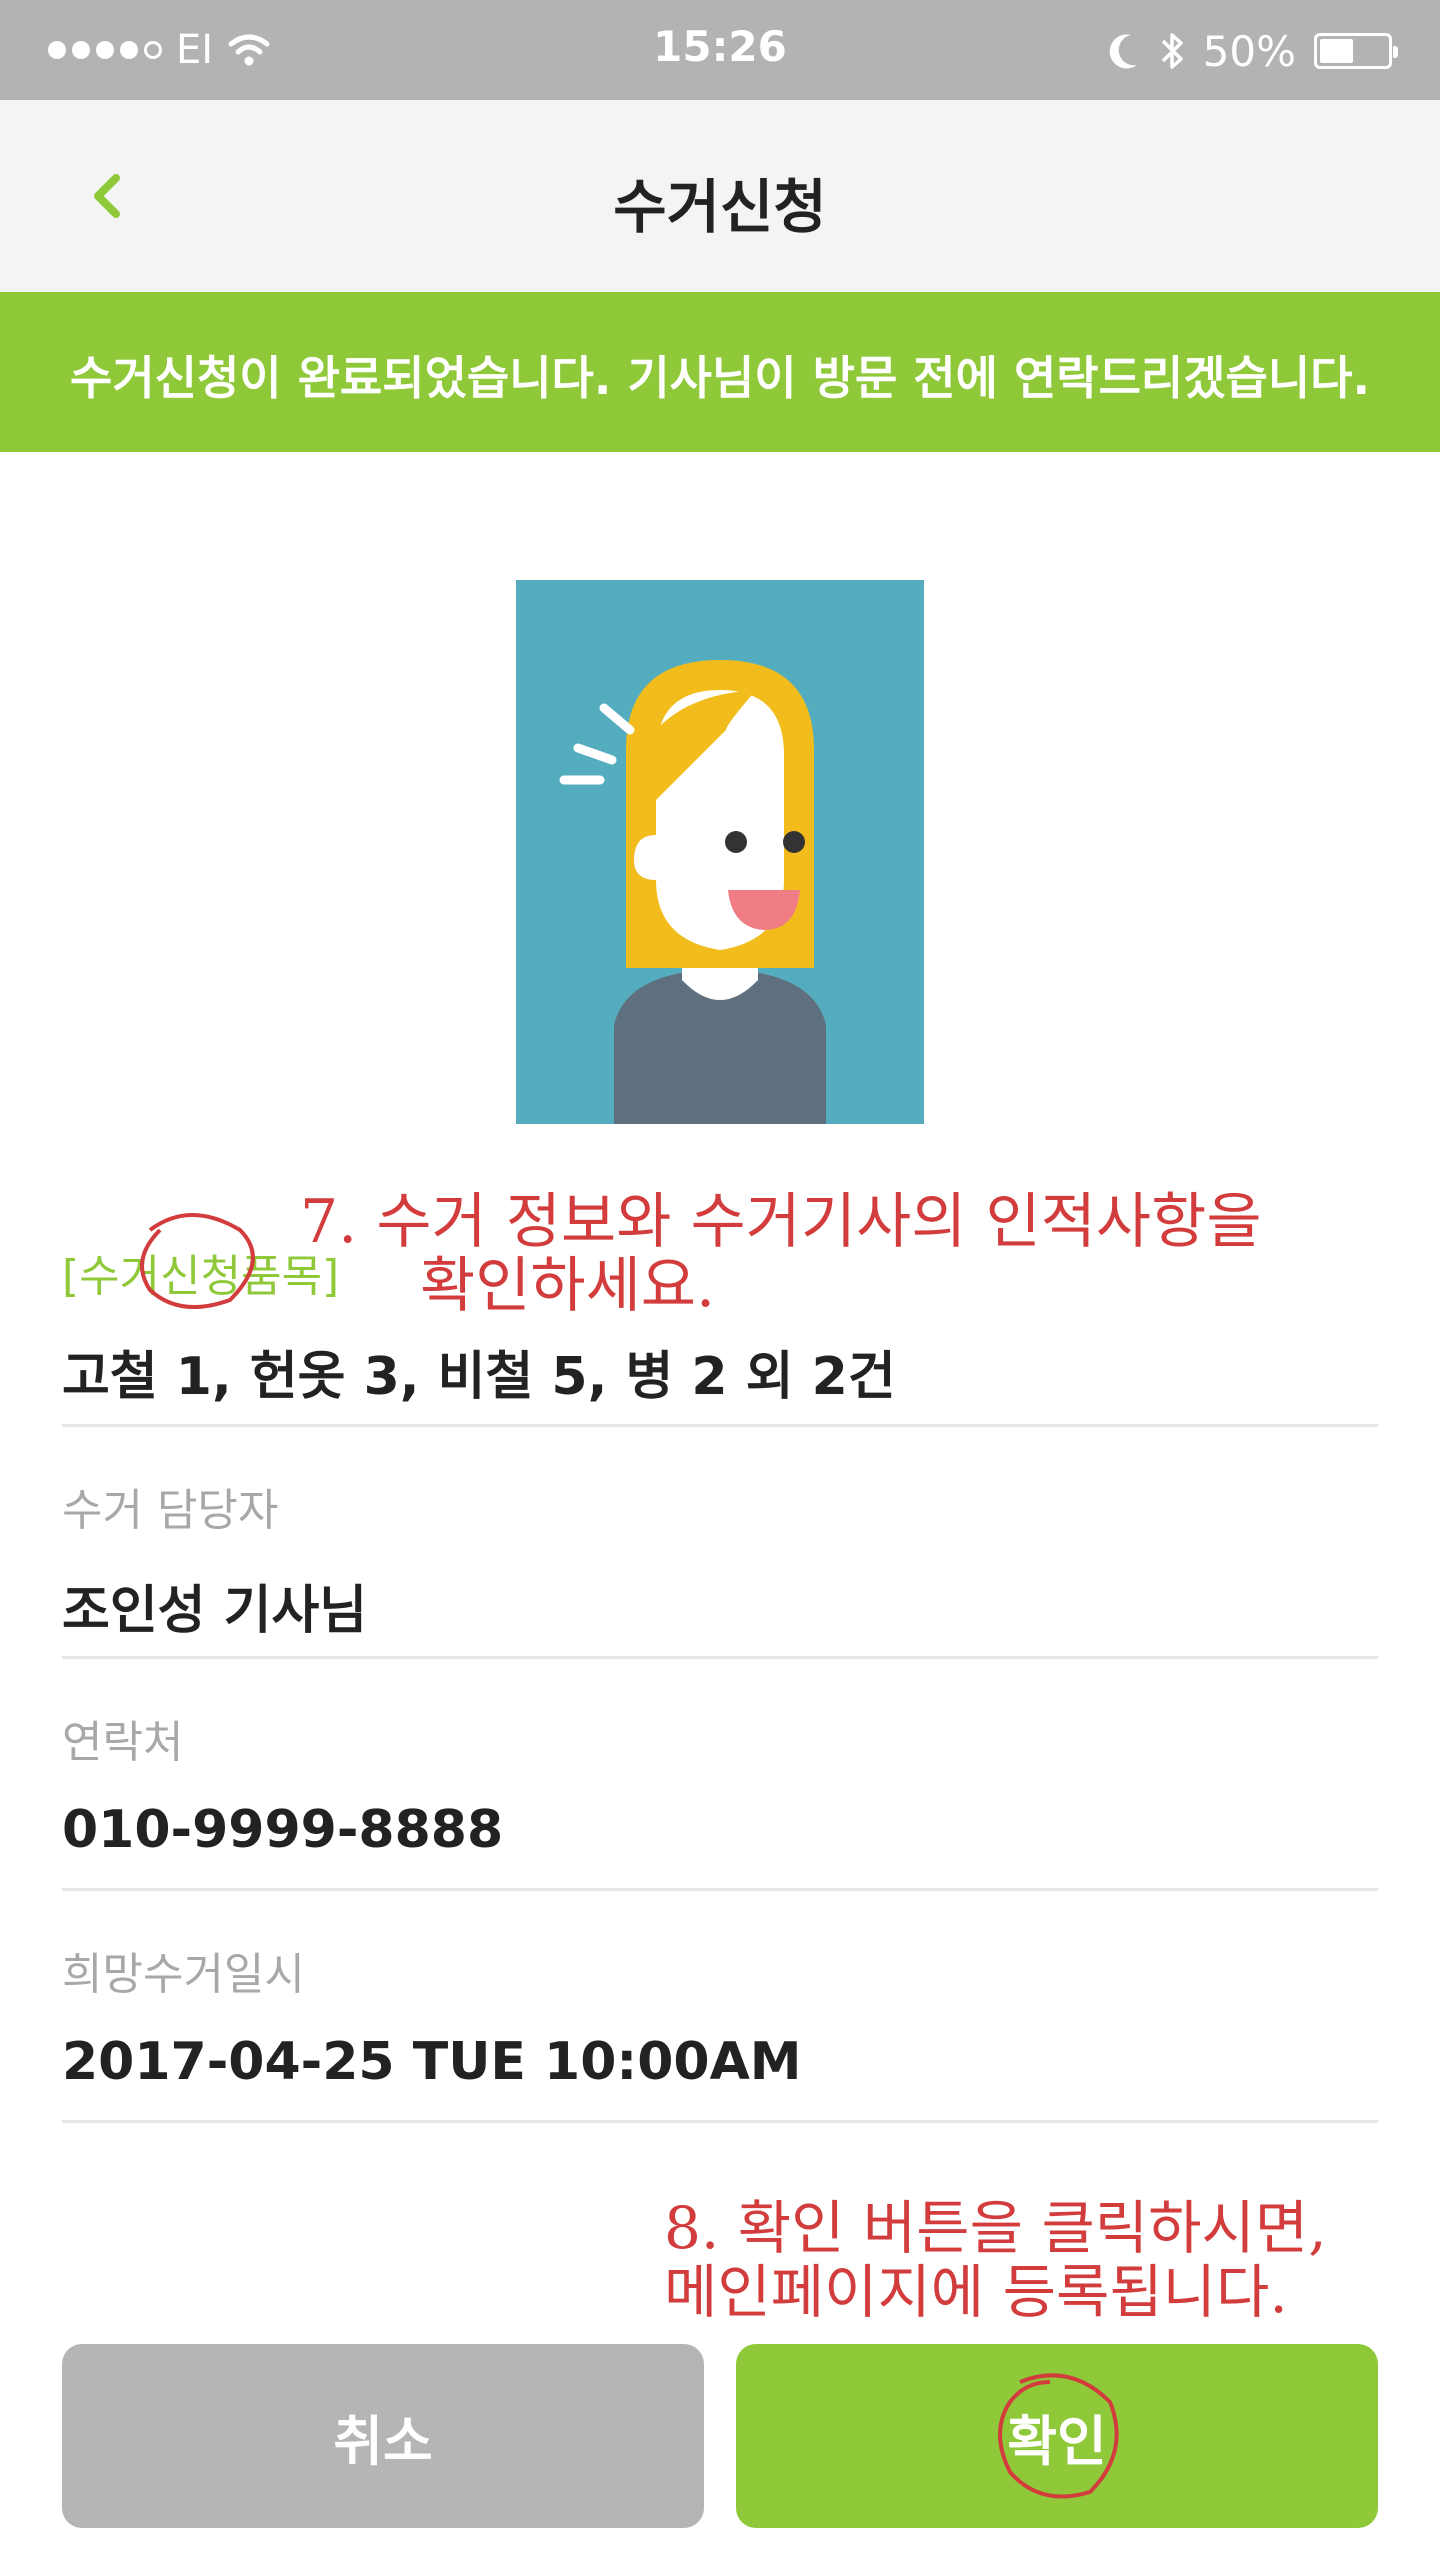 The width and height of the screenshot is (1440, 2560). Describe the element at coordinates (479, 1377) in the screenshot. I see `field-items-value: 고철 1, 헌옷 3, 비철 5, 병 2 외 2건` at that location.